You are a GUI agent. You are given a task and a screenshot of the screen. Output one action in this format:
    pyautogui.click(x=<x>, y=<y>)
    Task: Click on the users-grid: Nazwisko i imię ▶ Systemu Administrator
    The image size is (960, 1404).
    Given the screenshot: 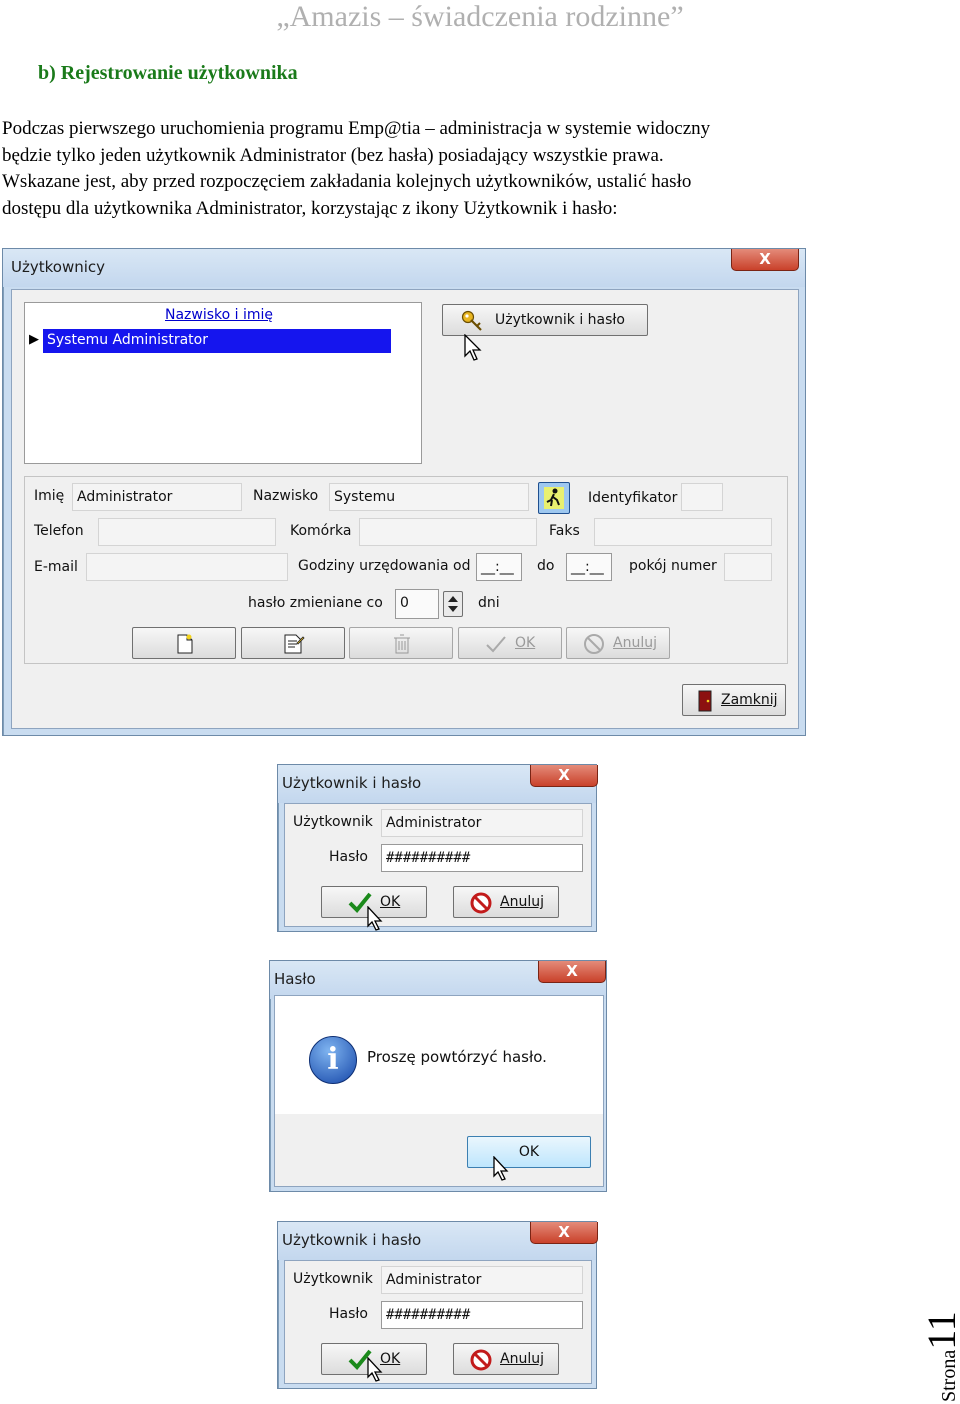 What is the action you would take?
    pyautogui.click(x=223, y=383)
    